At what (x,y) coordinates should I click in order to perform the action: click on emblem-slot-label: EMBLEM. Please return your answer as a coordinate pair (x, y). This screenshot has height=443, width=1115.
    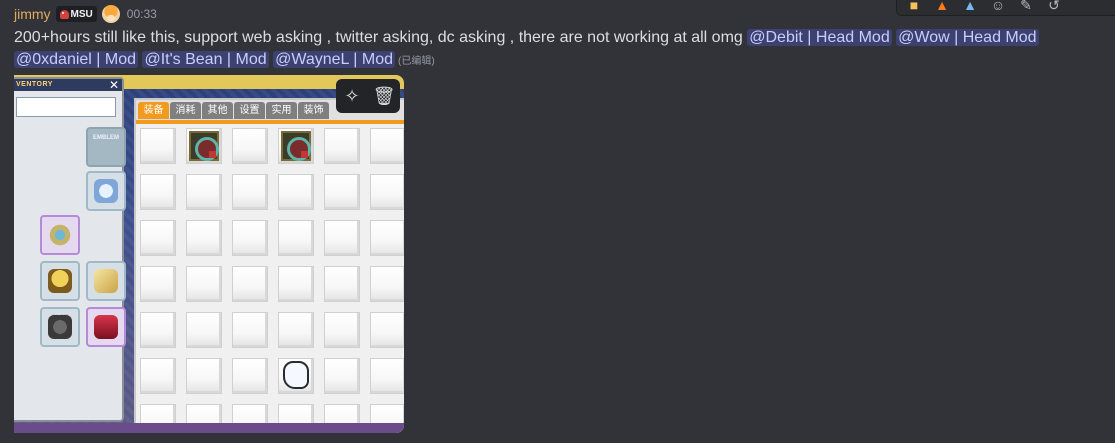
    Looking at the image, I should click on (106, 138).